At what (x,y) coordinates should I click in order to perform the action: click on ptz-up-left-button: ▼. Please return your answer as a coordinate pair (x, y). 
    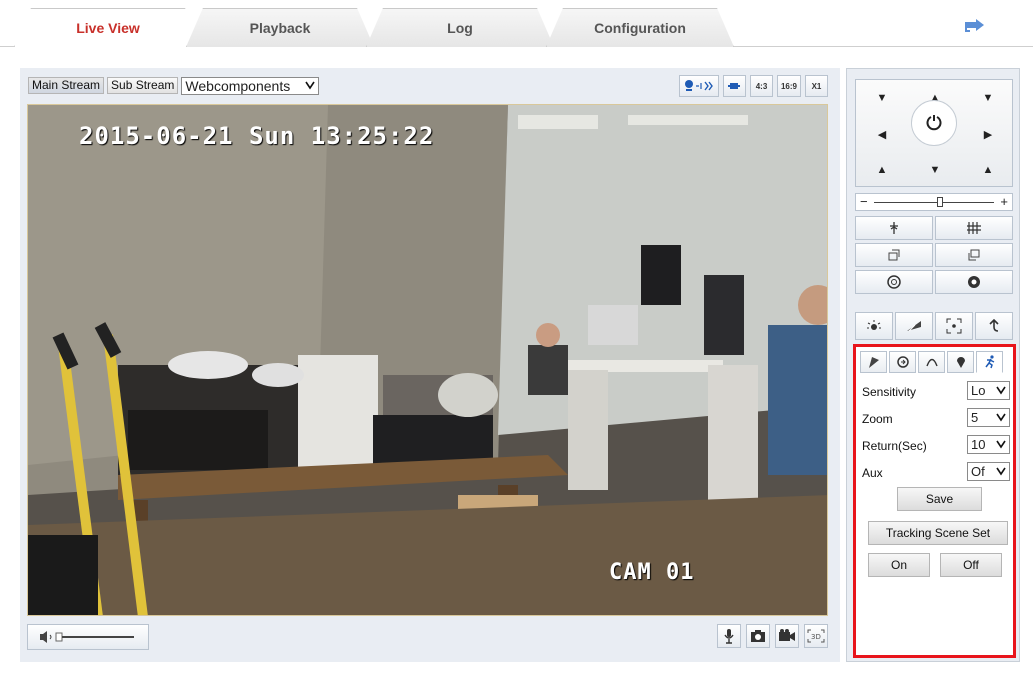
    Looking at the image, I should click on (882, 98).